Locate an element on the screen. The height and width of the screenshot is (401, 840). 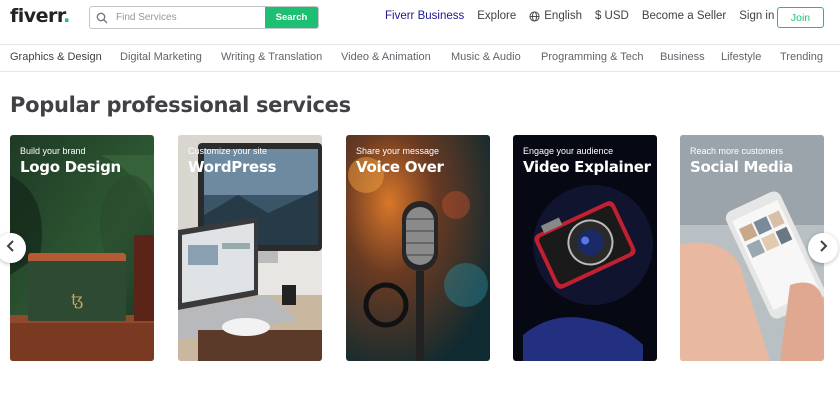
carousel-next-button is located at coordinates (823, 248).